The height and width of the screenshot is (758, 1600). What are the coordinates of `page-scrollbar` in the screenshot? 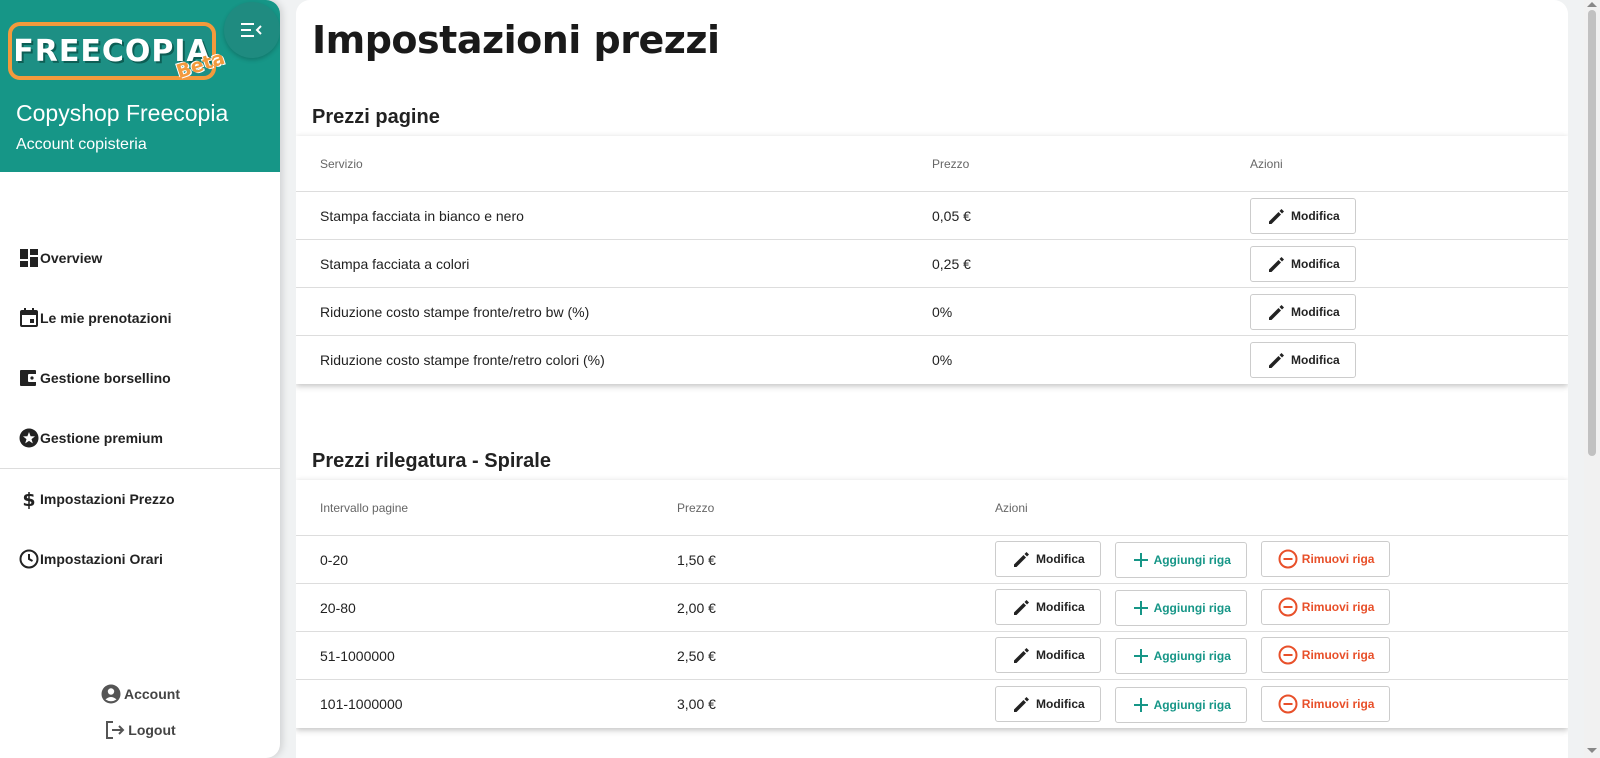 It's located at (1592, 379).